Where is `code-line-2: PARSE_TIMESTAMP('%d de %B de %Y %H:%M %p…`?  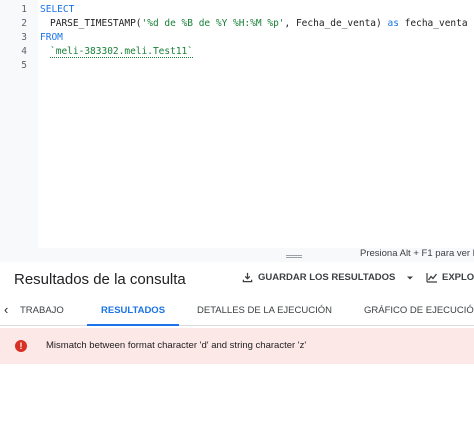 code-line-2: PARSE_TIMESTAMP('%d de %B de %Y %H:%M %p… is located at coordinates (259, 23).